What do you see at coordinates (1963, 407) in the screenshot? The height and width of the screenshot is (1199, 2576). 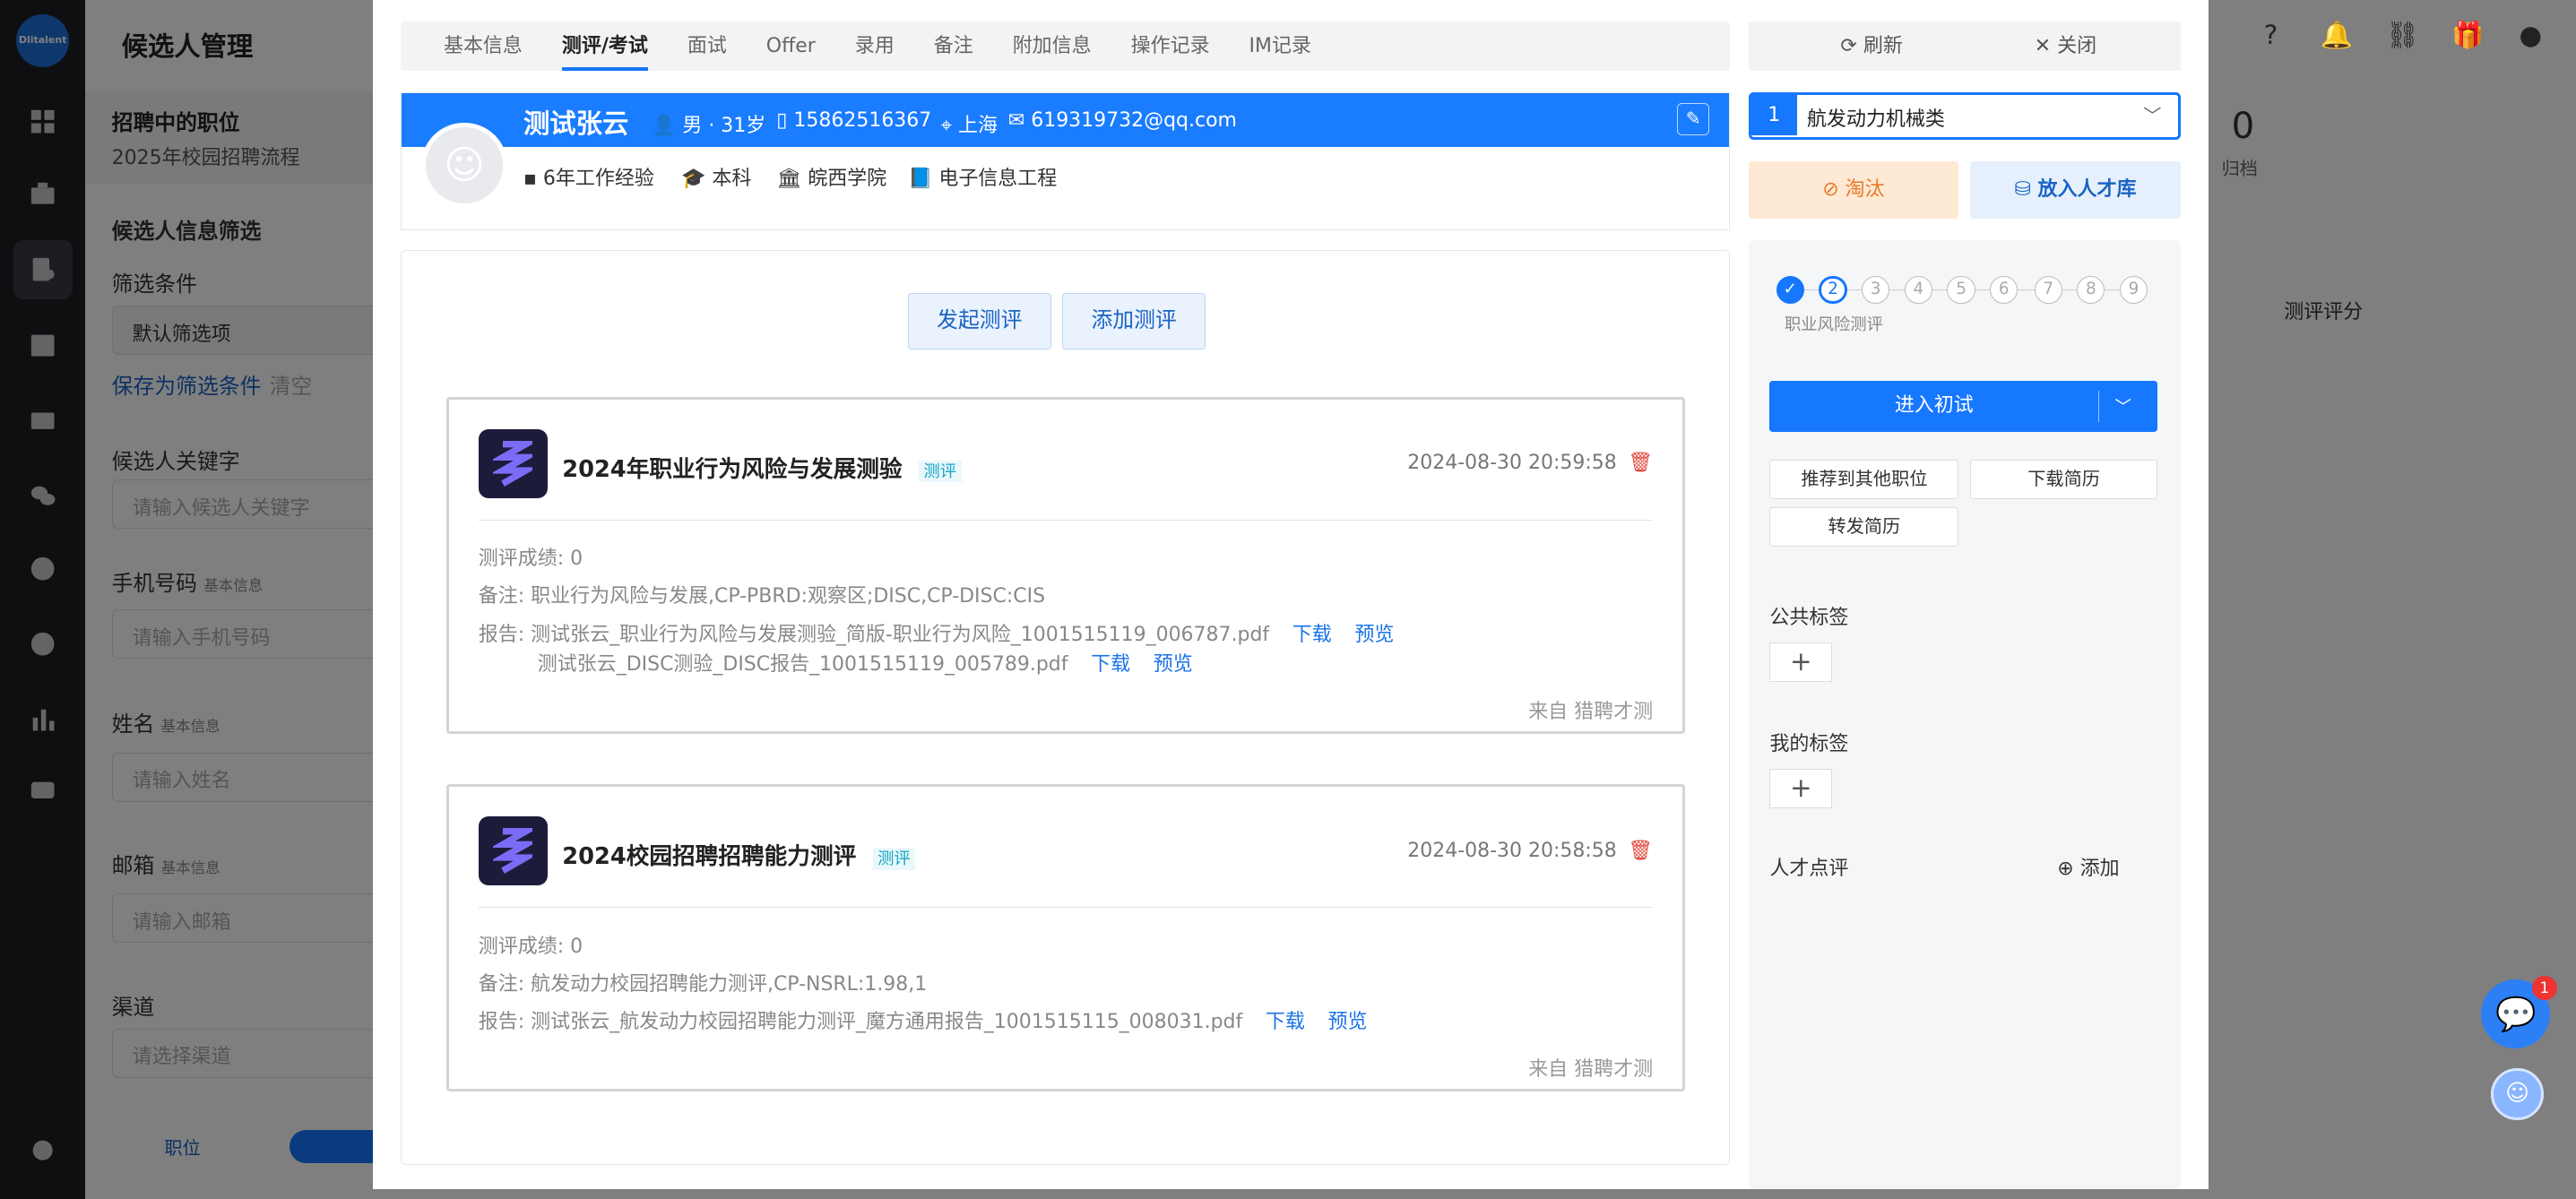 I see `enter-interview-button: 进入初试 ﹀` at bounding box center [1963, 407].